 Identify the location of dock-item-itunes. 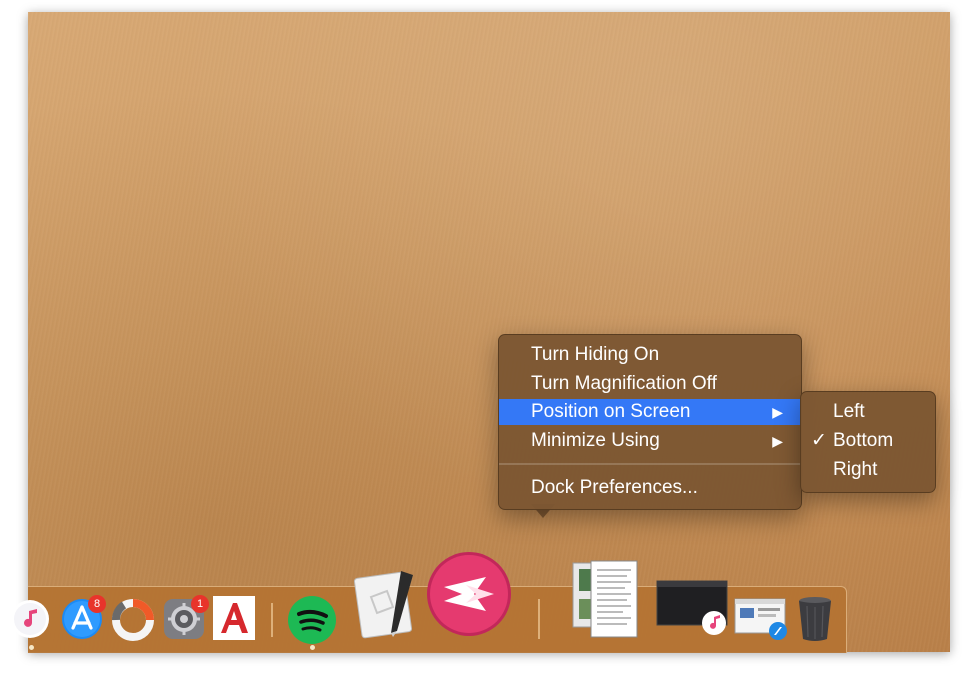
(30, 619).